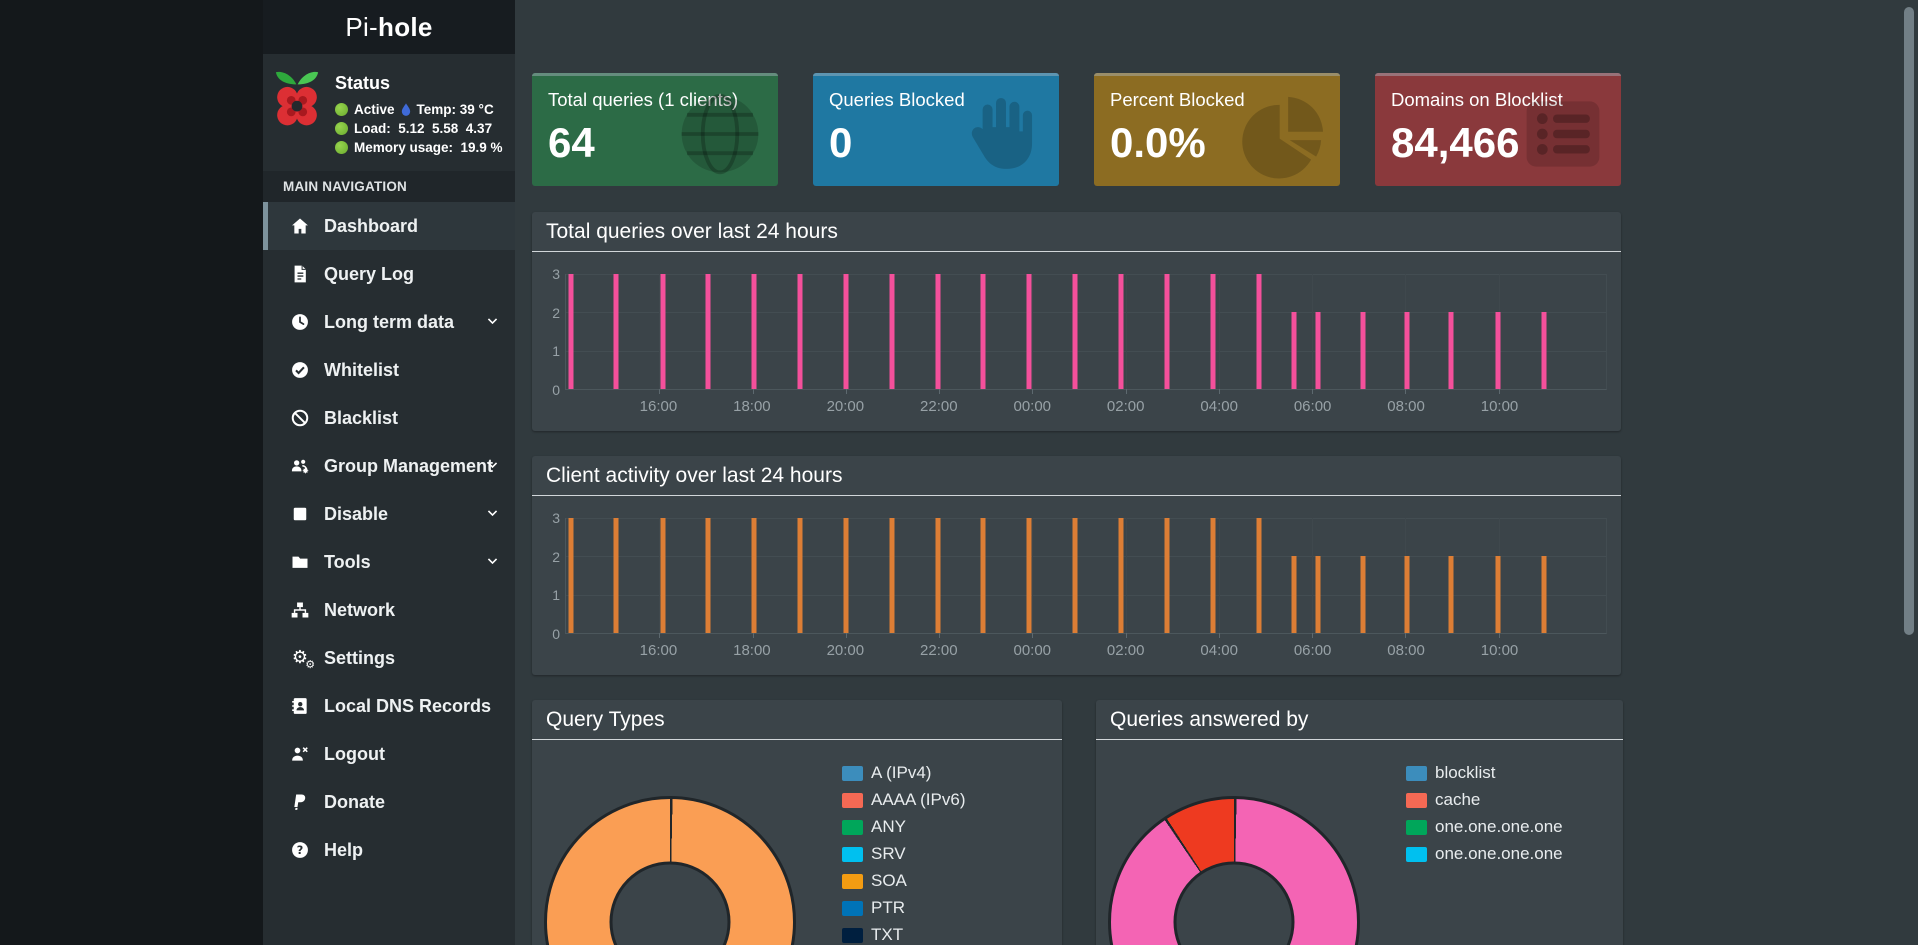 The height and width of the screenshot is (945, 1918). What do you see at coordinates (389, 706) in the screenshot?
I see `sidebar-item-local-dns-records: Local DNS Records` at bounding box center [389, 706].